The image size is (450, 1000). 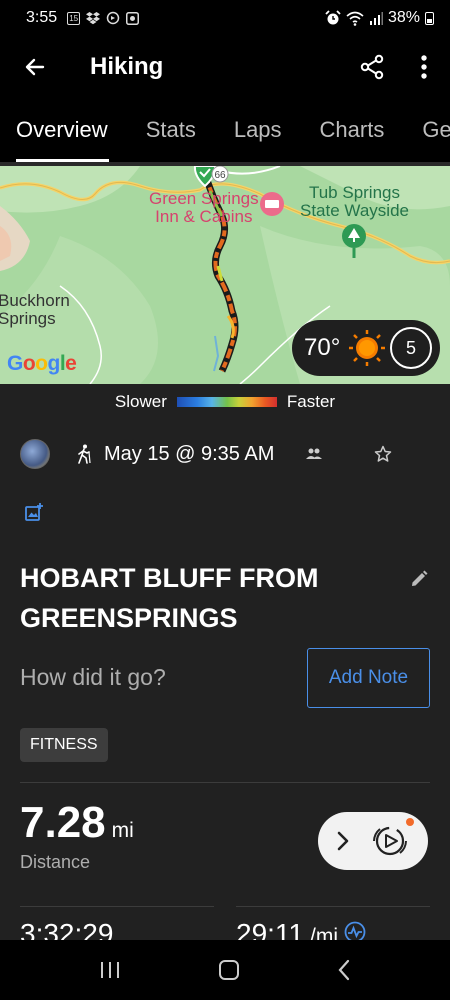 What do you see at coordinates (225, 67) in the screenshot?
I see `app-header: Hiking` at bounding box center [225, 67].